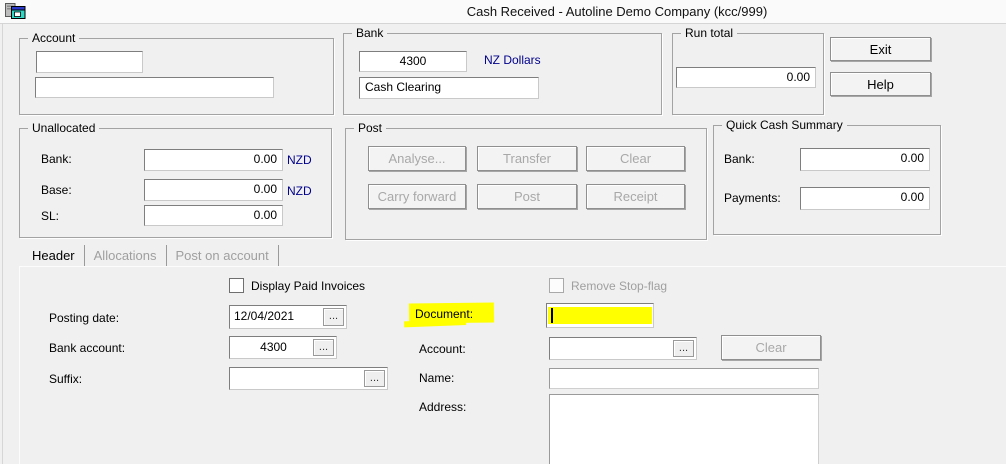 The image size is (1006, 464). What do you see at coordinates (370, 33) in the screenshot?
I see `bank-group-label: Bank` at bounding box center [370, 33].